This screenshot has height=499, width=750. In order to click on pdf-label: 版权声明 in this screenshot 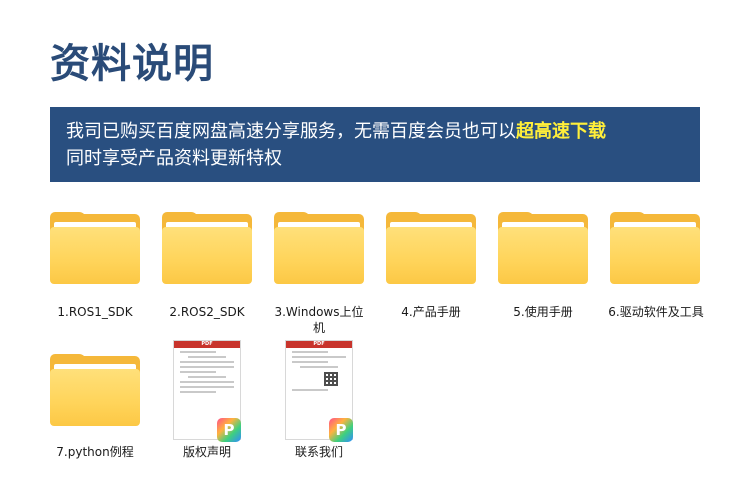, I will do `click(206, 452)`.